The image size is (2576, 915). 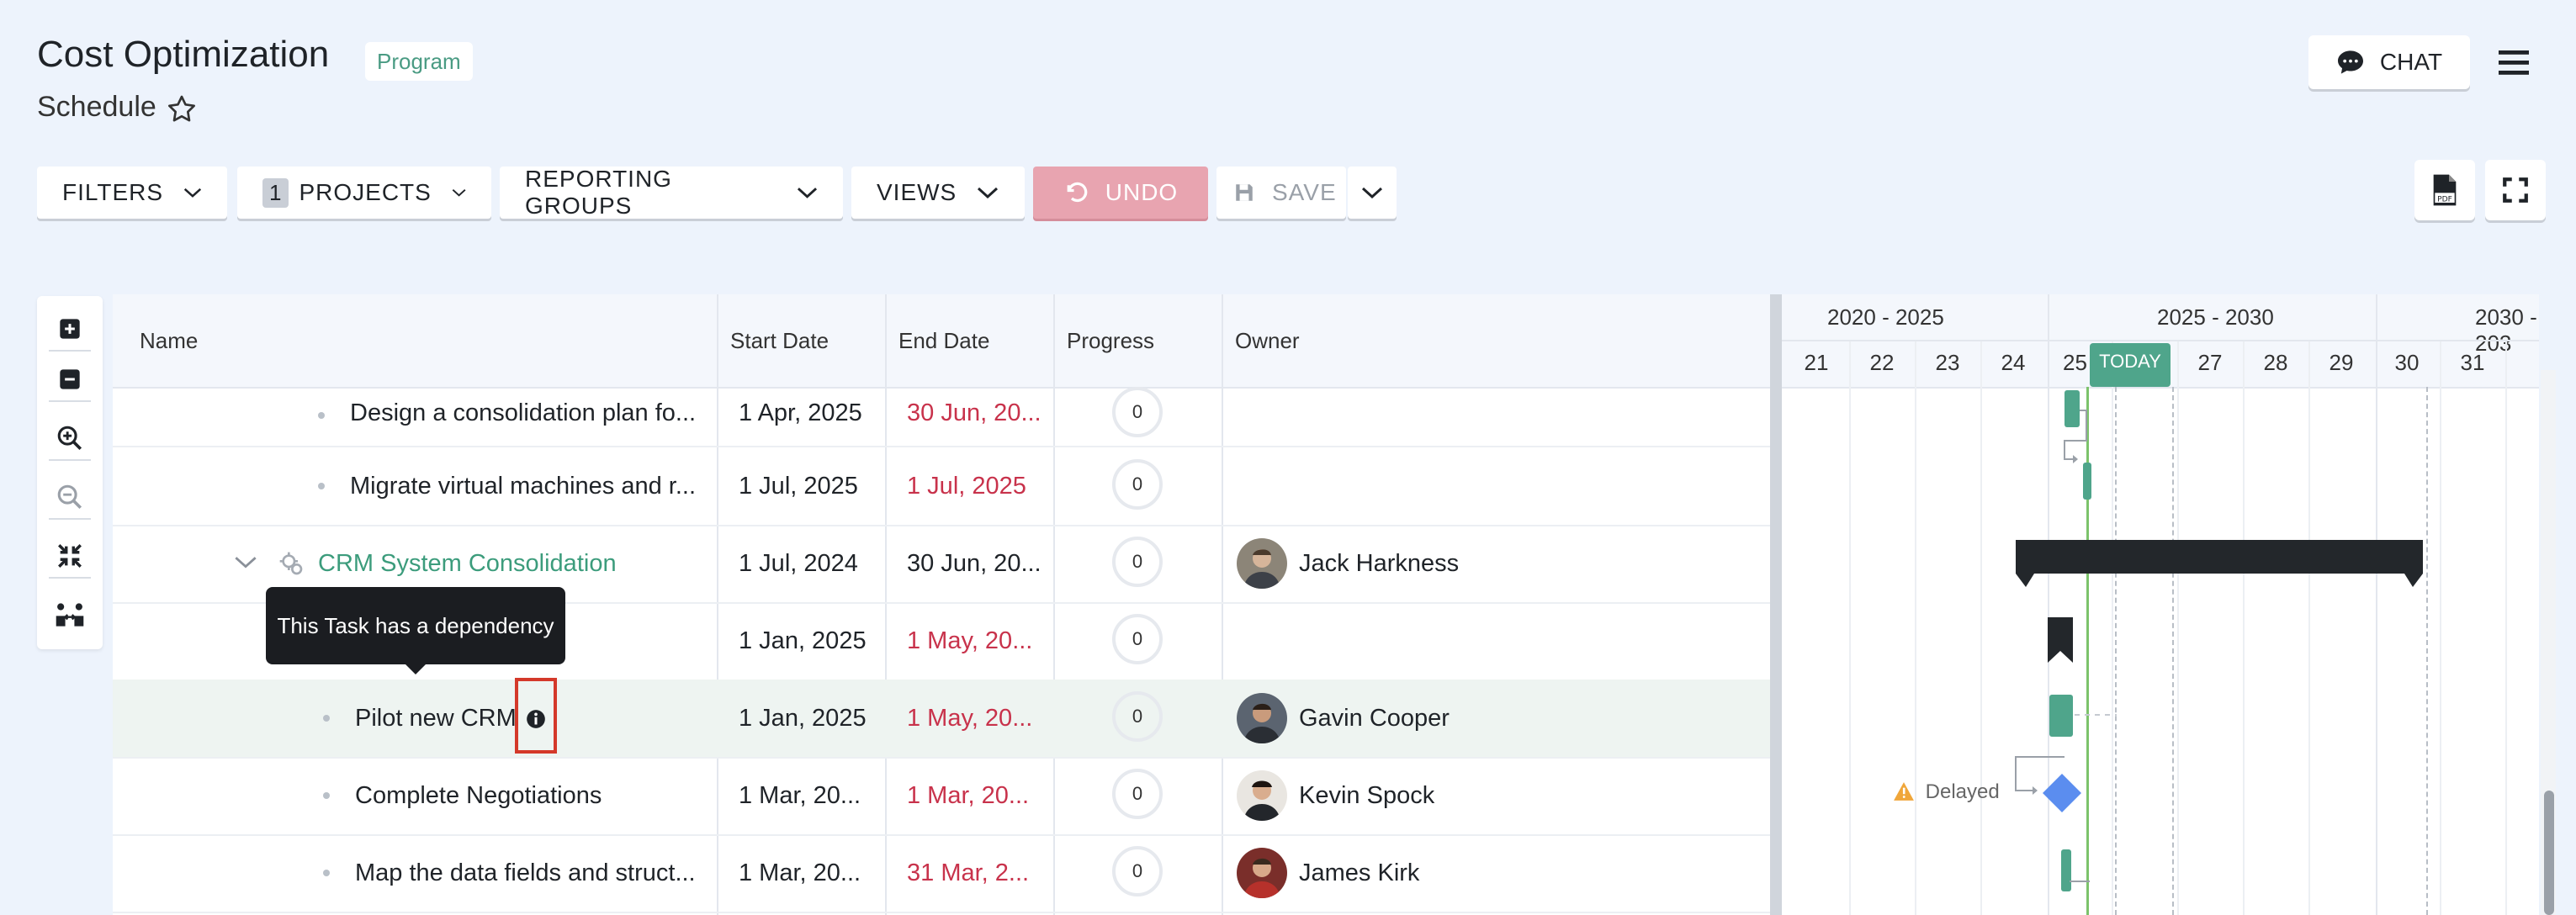 I want to click on start-date: 1 Jul, 2025, so click(x=798, y=486).